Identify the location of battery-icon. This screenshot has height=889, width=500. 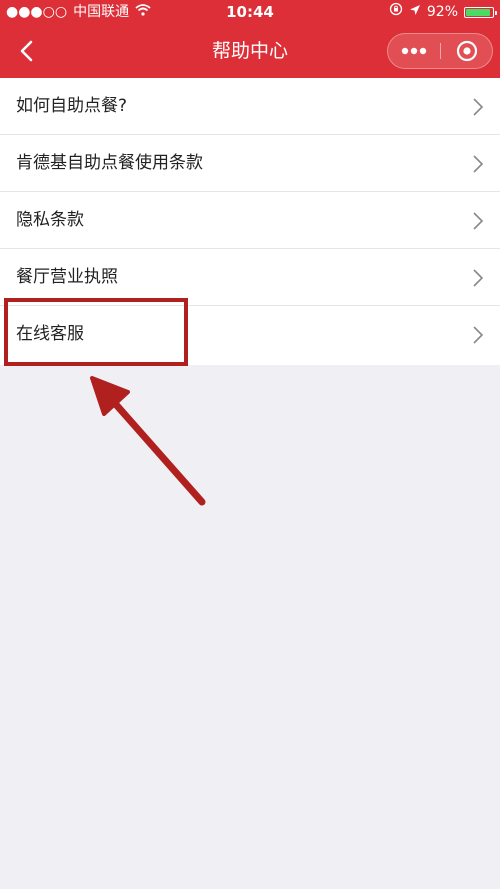
(480, 12).